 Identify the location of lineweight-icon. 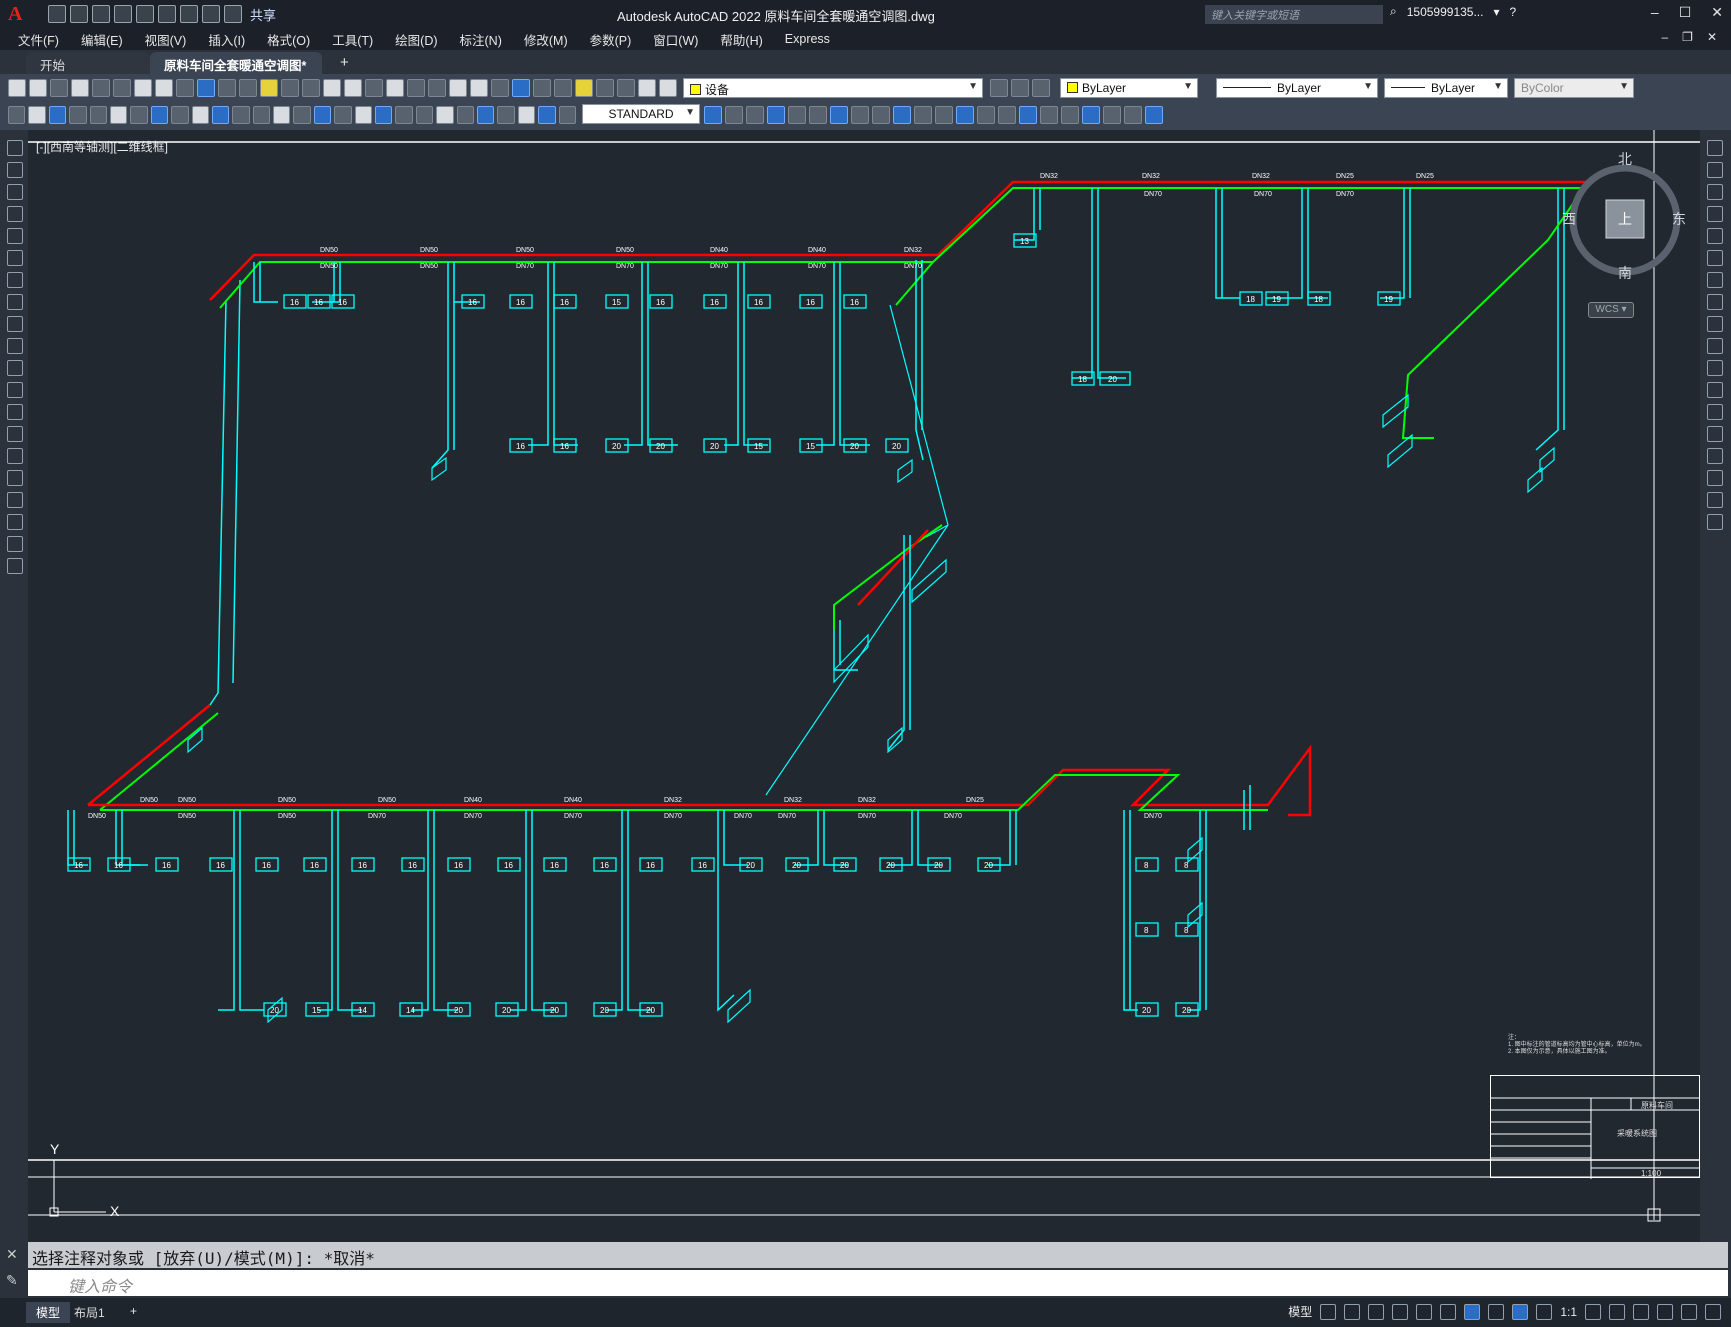
(1496, 1311).